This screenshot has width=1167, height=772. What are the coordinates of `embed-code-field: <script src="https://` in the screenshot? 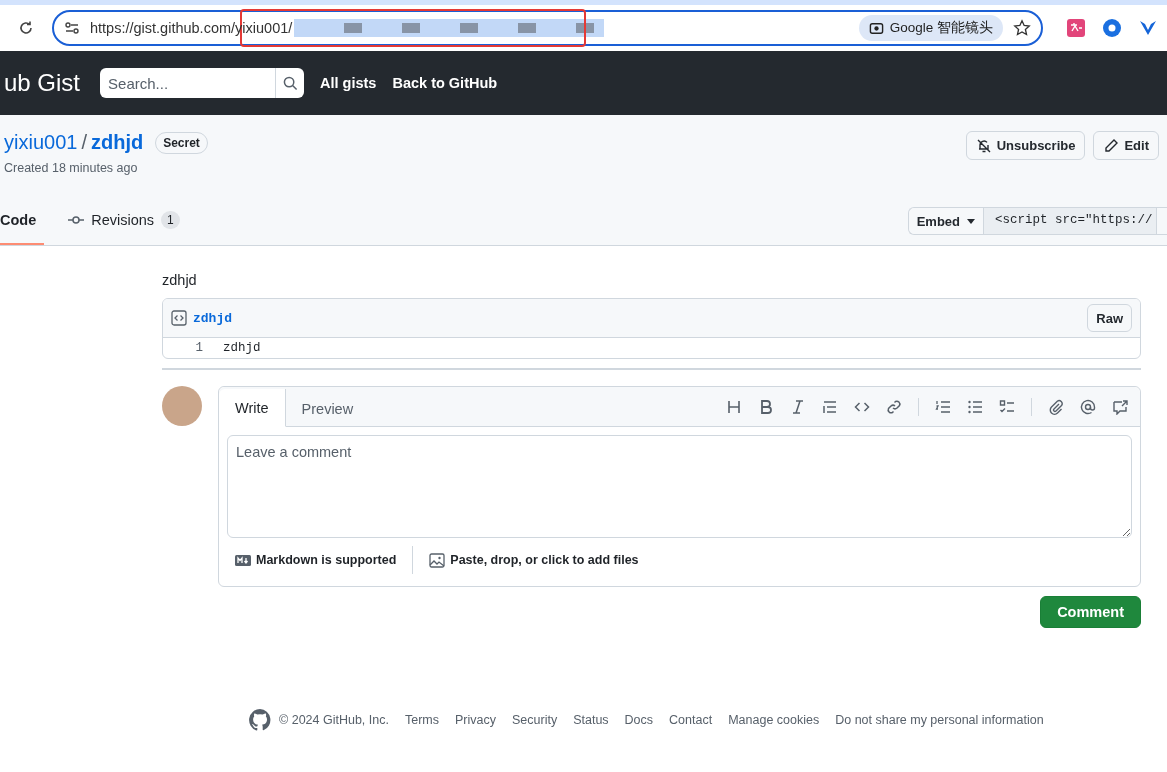 It's located at (1070, 221).